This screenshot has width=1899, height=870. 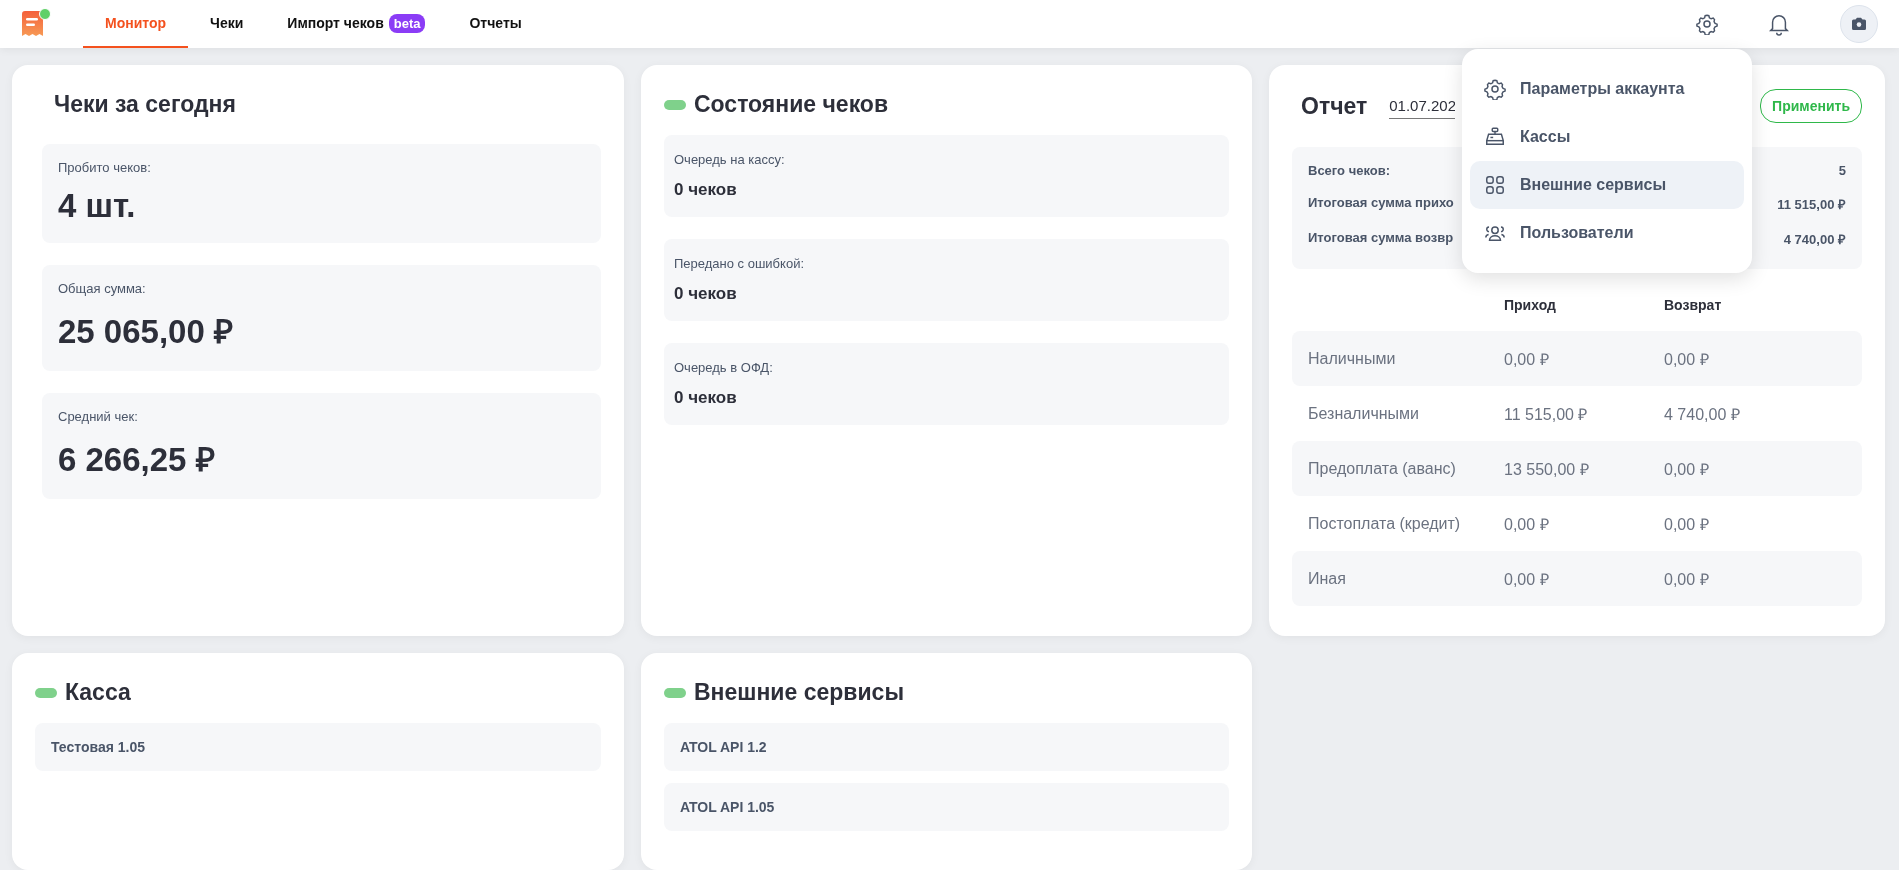 What do you see at coordinates (1607, 89) in the screenshot?
I see `menu-item: Параметры аккаунта` at bounding box center [1607, 89].